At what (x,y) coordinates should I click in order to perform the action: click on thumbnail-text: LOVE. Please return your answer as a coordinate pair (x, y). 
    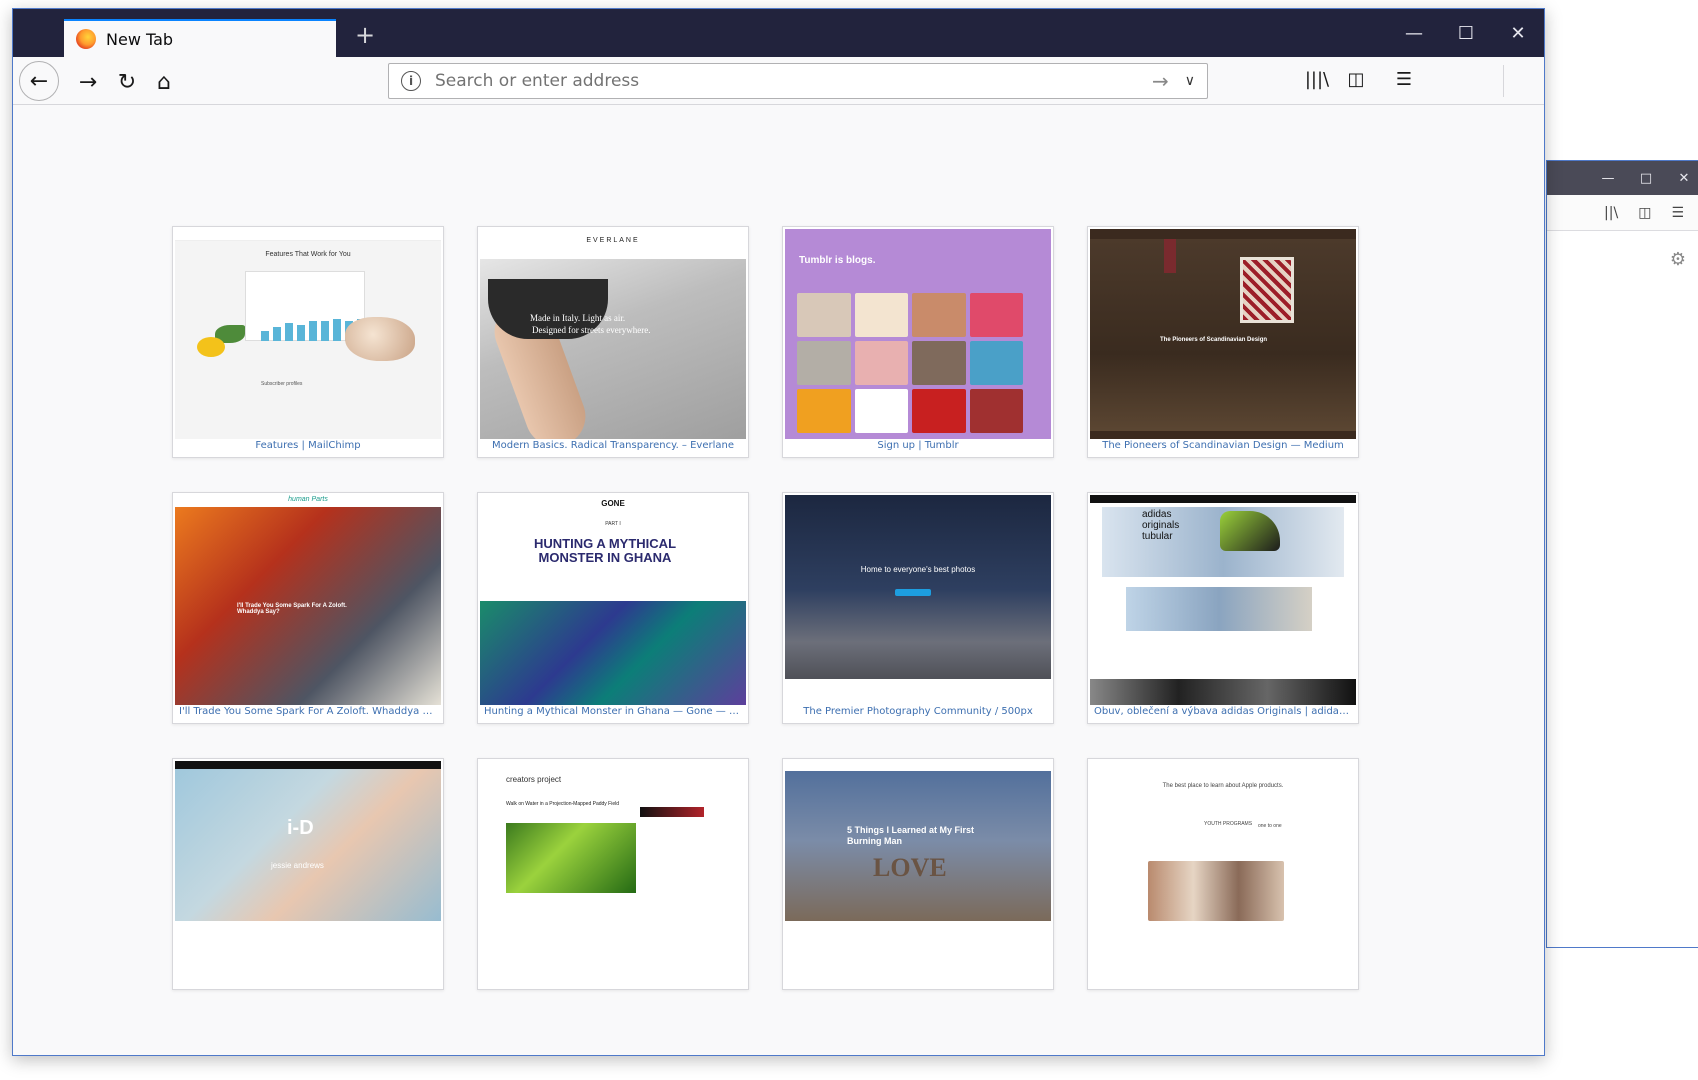
    Looking at the image, I should click on (910, 868).